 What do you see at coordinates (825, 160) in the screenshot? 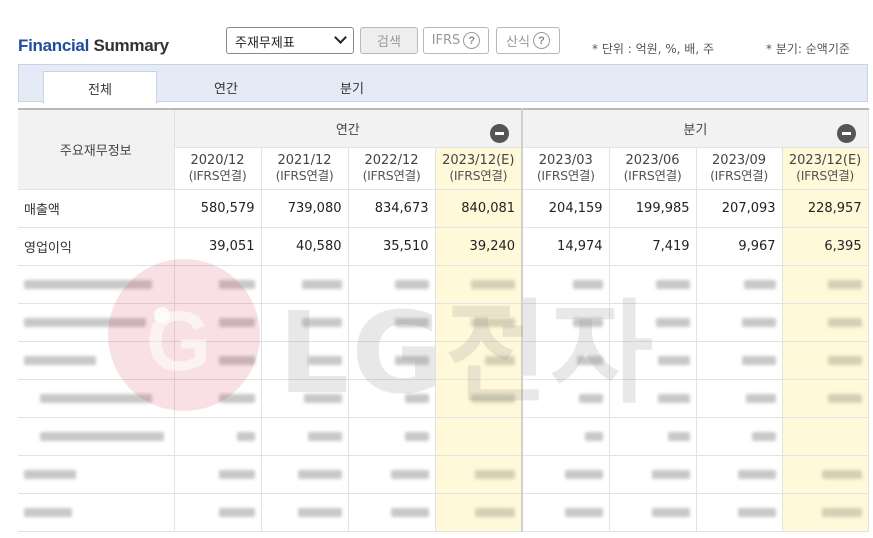
I see `column-period: 2023/12(E)` at bounding box center [825, 160].